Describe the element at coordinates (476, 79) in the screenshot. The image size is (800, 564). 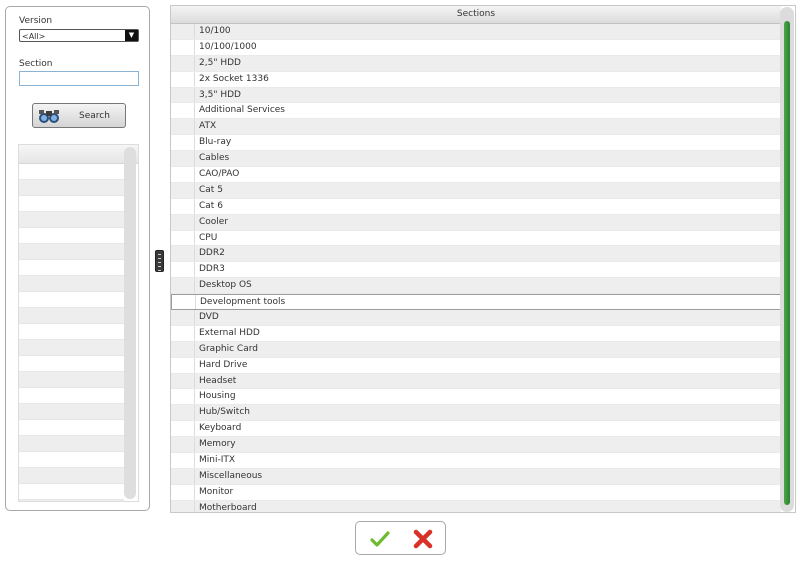
I see `section-row: 2x Socket 1336` at that location.